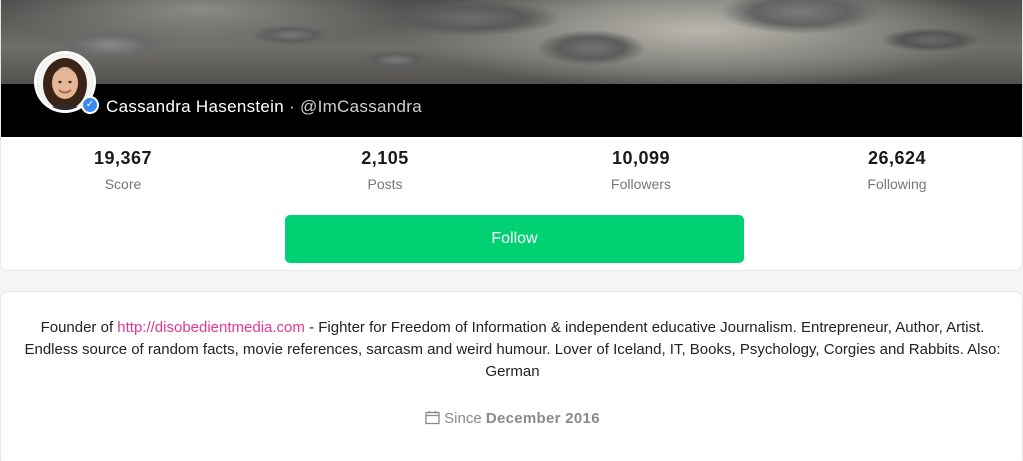 This screenshot has width=1023, height=461. Describe the element at coordinates (897, 170) in the screenshot. I see `stat-following: 26,624 Following` at that location.